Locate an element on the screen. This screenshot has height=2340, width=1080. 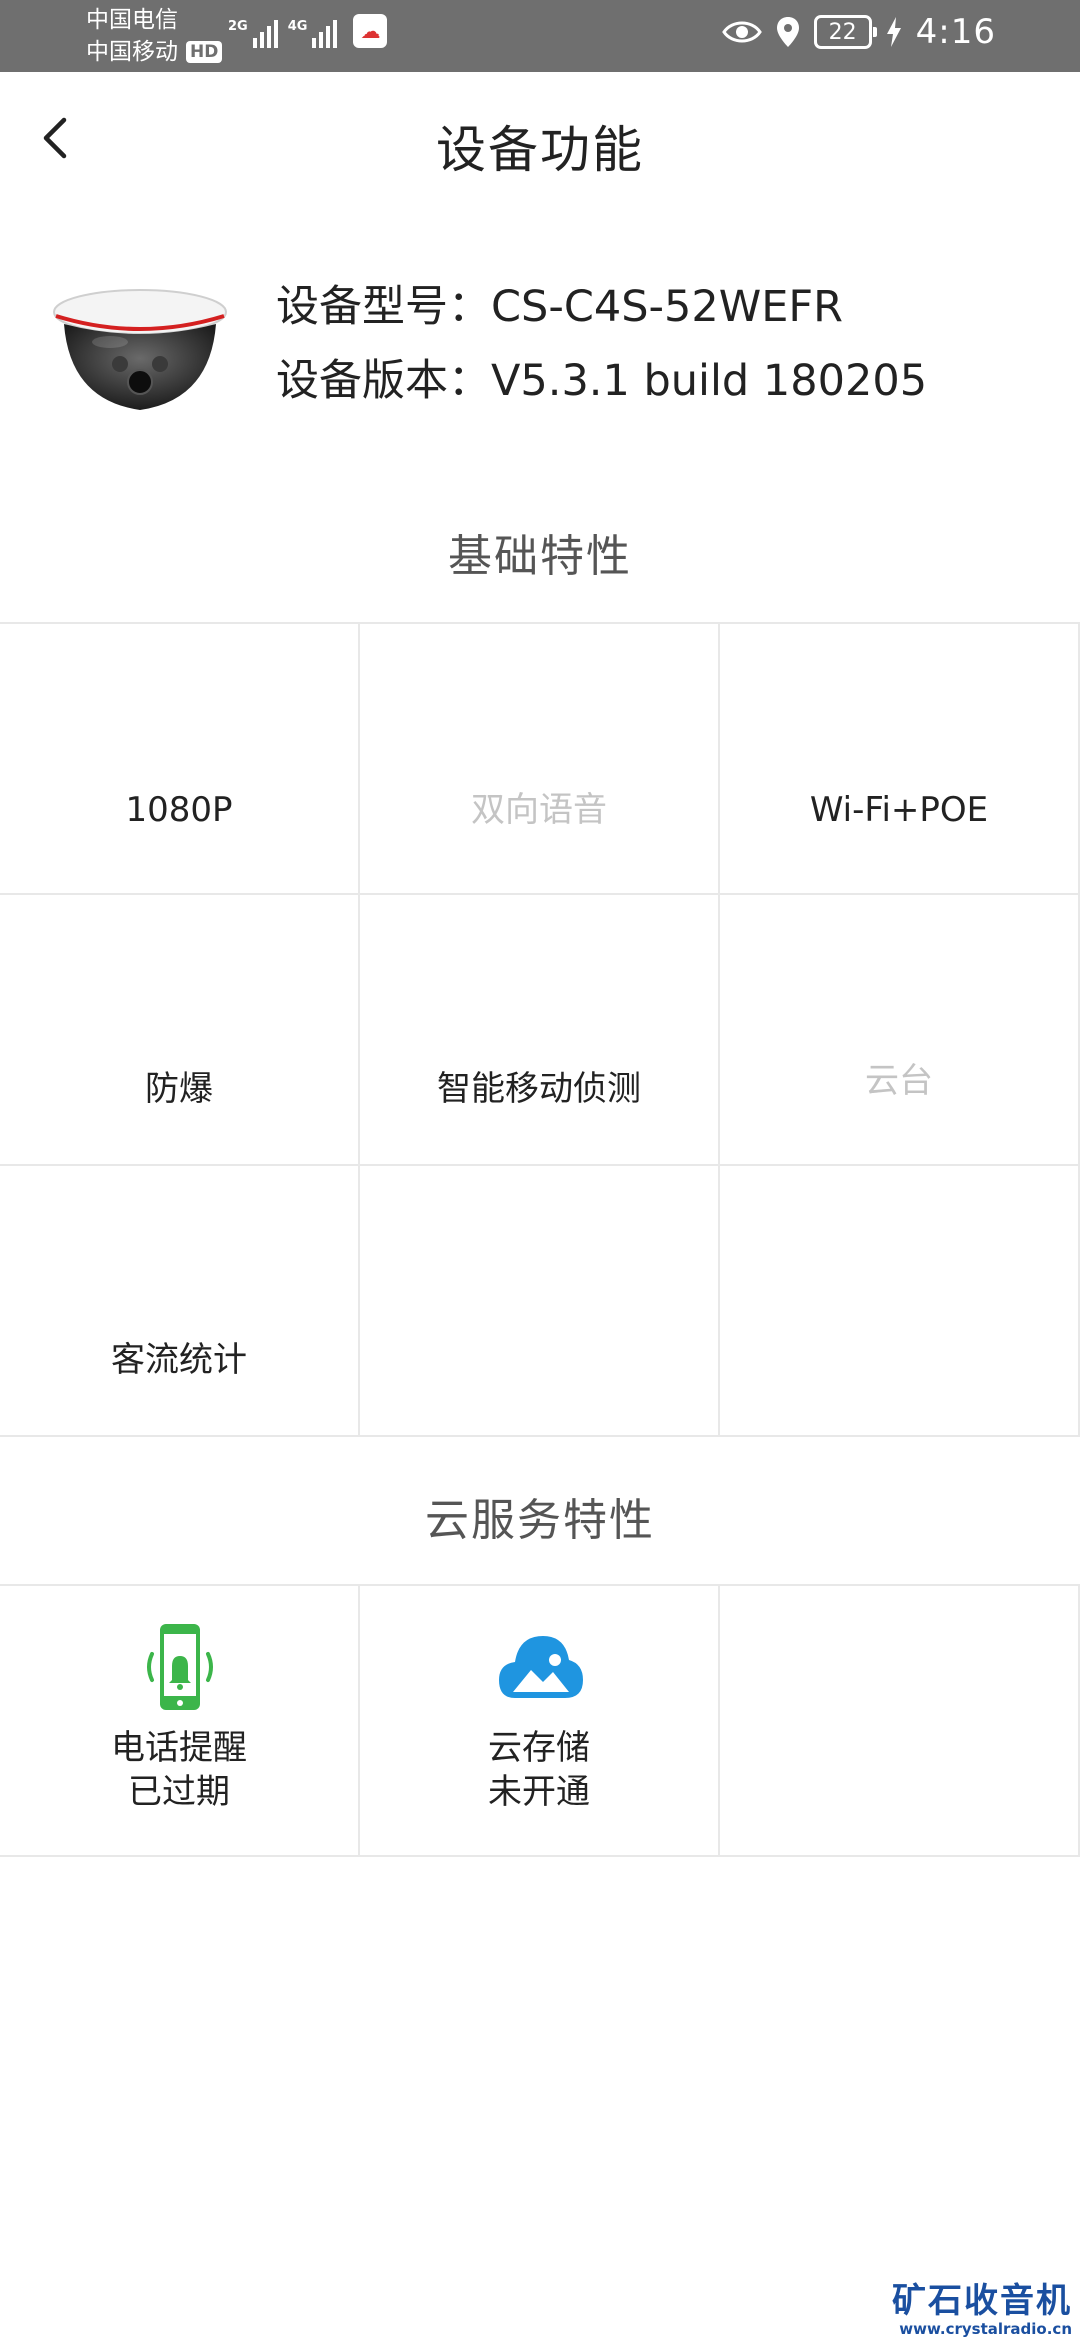
basic-features-title: 基础特性 is located at coordinates (540, 556).